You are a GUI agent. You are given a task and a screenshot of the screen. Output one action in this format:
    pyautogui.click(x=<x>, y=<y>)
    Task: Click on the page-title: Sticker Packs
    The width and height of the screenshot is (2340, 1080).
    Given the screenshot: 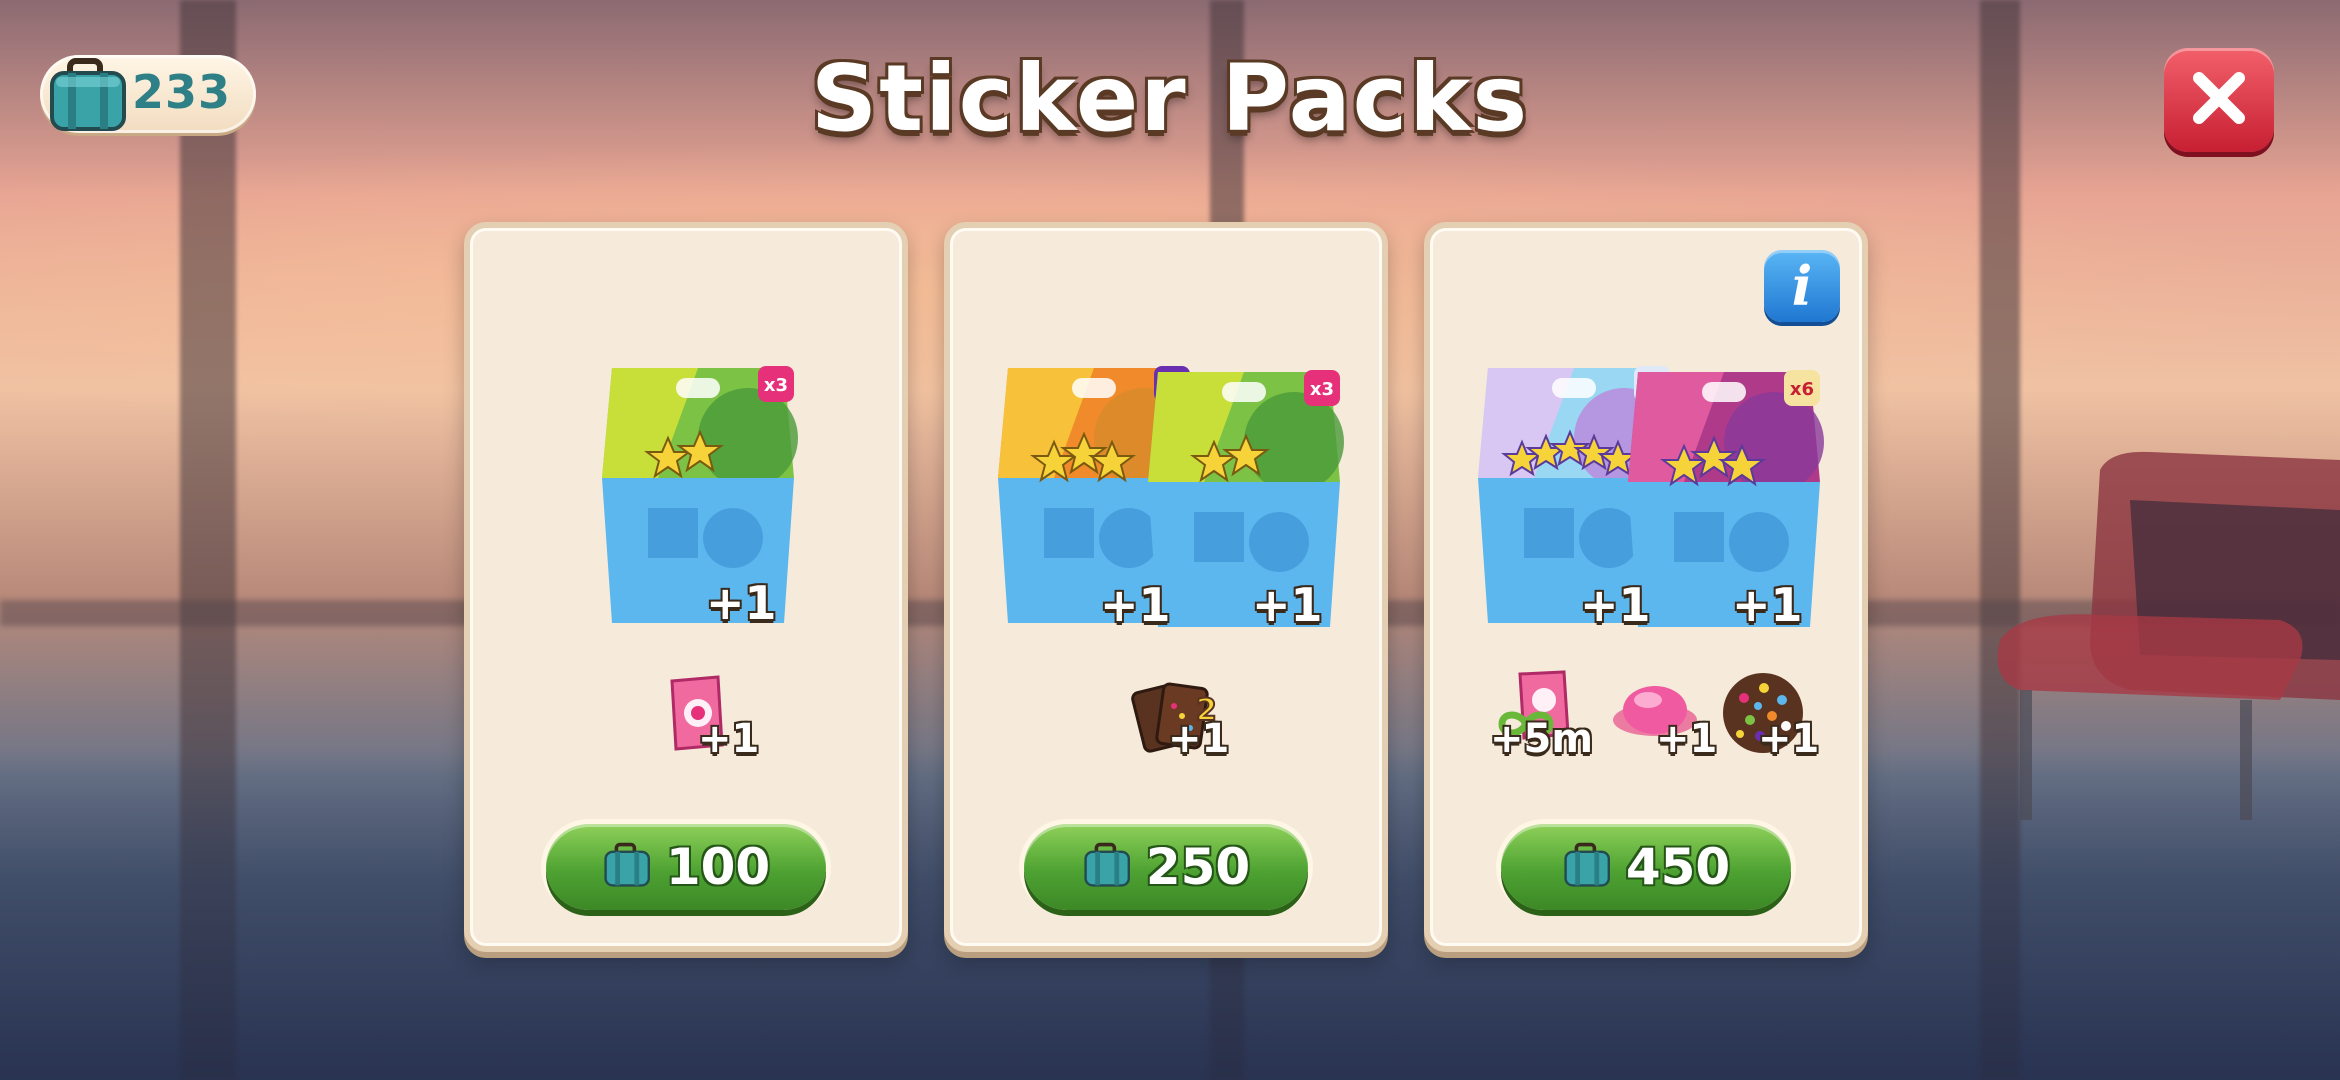 What is the action you would take?
    pyautogui.click(x=1170, y=98)
    